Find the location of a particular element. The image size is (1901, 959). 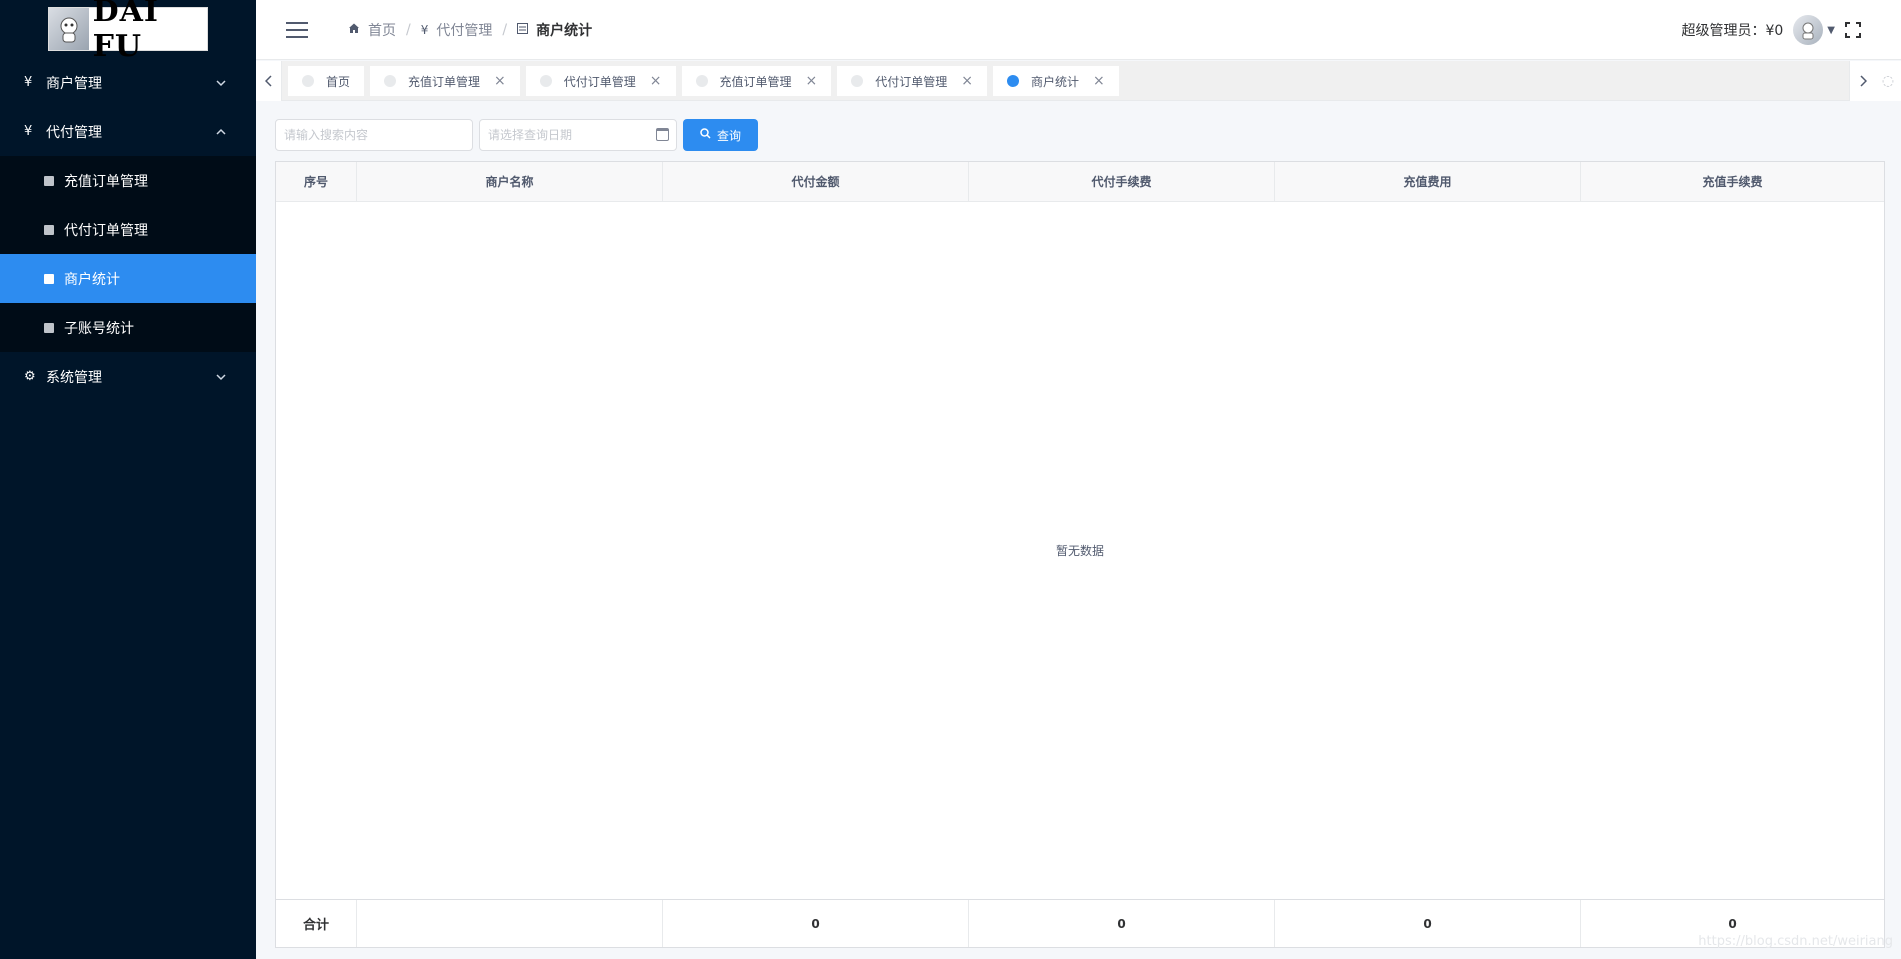

fullscreen-icon is located at coordinates (1853, 30).